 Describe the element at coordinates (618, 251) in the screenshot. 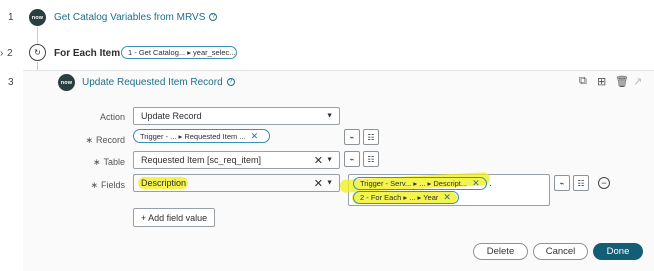

I see `done-button: Done` at that location.